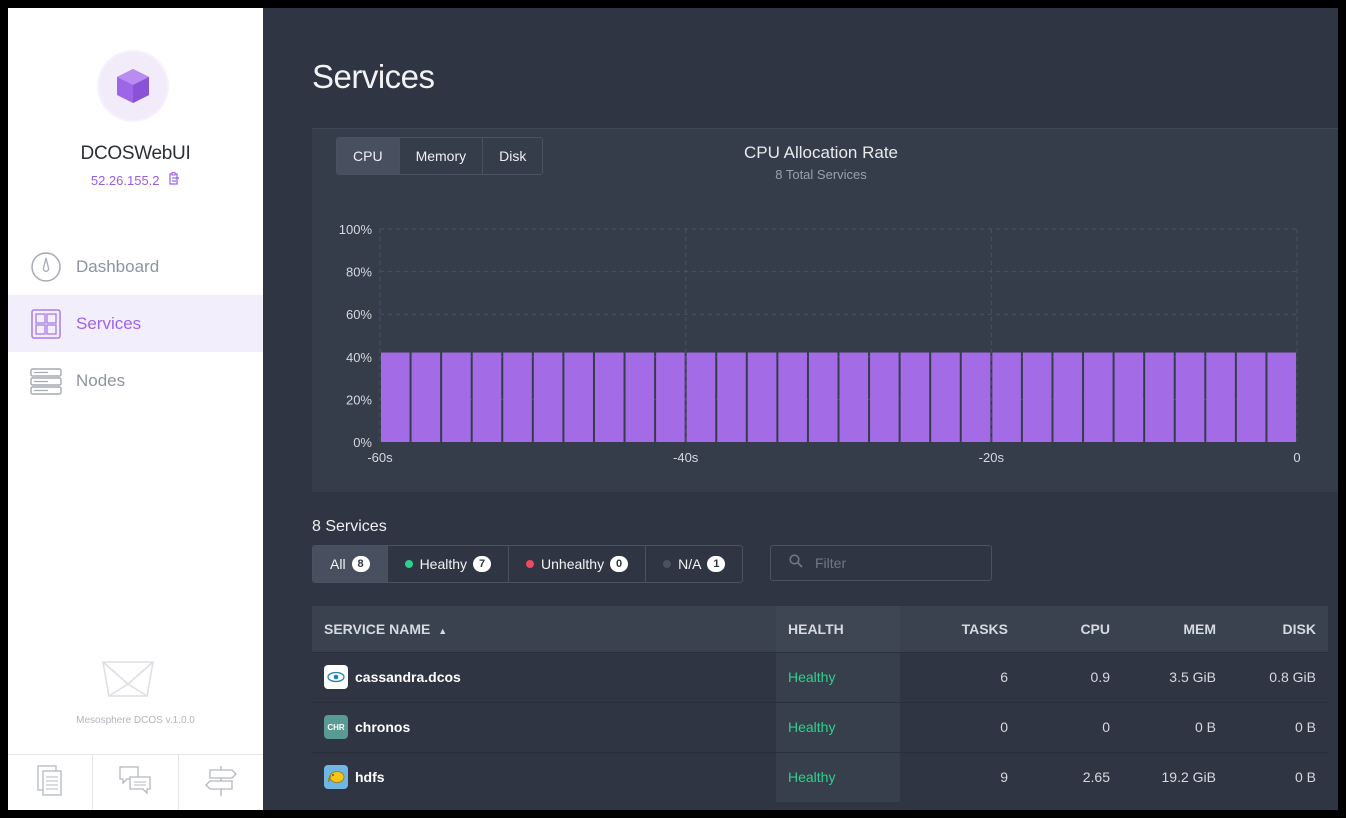  I want to click on filter-na-button: N/A 1, so click(694, 564).